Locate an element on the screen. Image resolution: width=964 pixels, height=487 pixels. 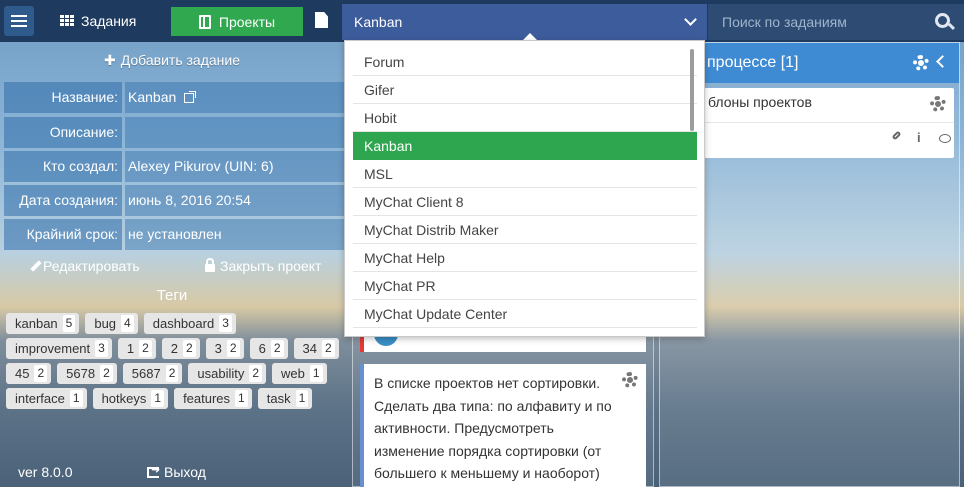
chevron-left-icon is located at coordinates (942, 61).